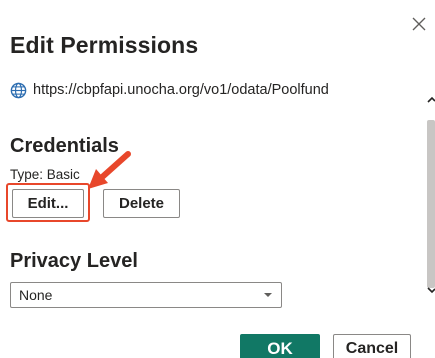 The height and width of the screenshot is (358, 435). I want to click on cancel-button: Cancel, so click(372, 346).